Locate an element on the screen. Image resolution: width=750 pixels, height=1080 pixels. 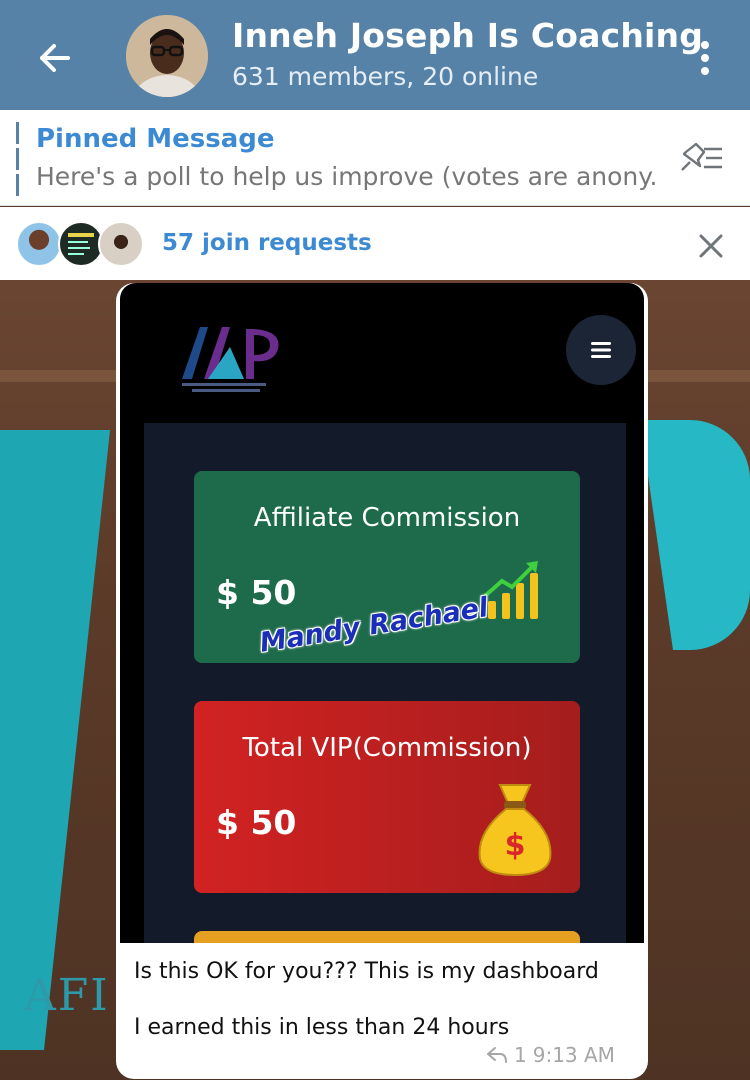
message-meta: 1 9:13 AM is located at coordinates (550, 1055).